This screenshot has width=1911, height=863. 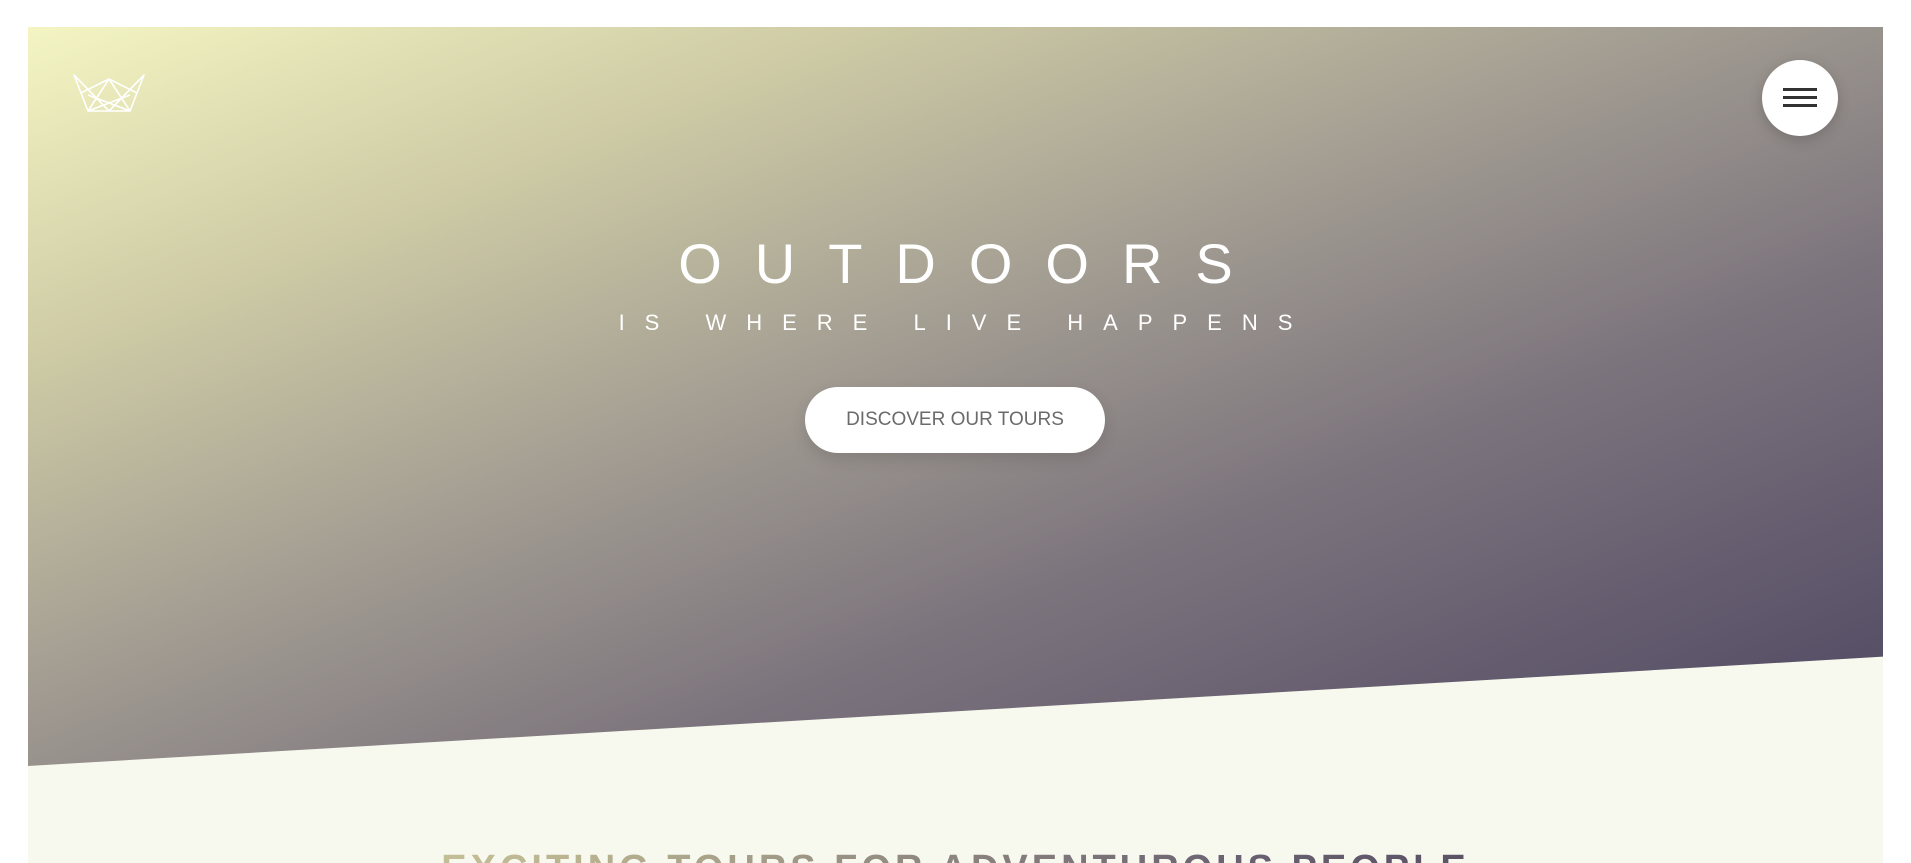 I want to click on crown-logo-icon, so click(x=109, y=92).